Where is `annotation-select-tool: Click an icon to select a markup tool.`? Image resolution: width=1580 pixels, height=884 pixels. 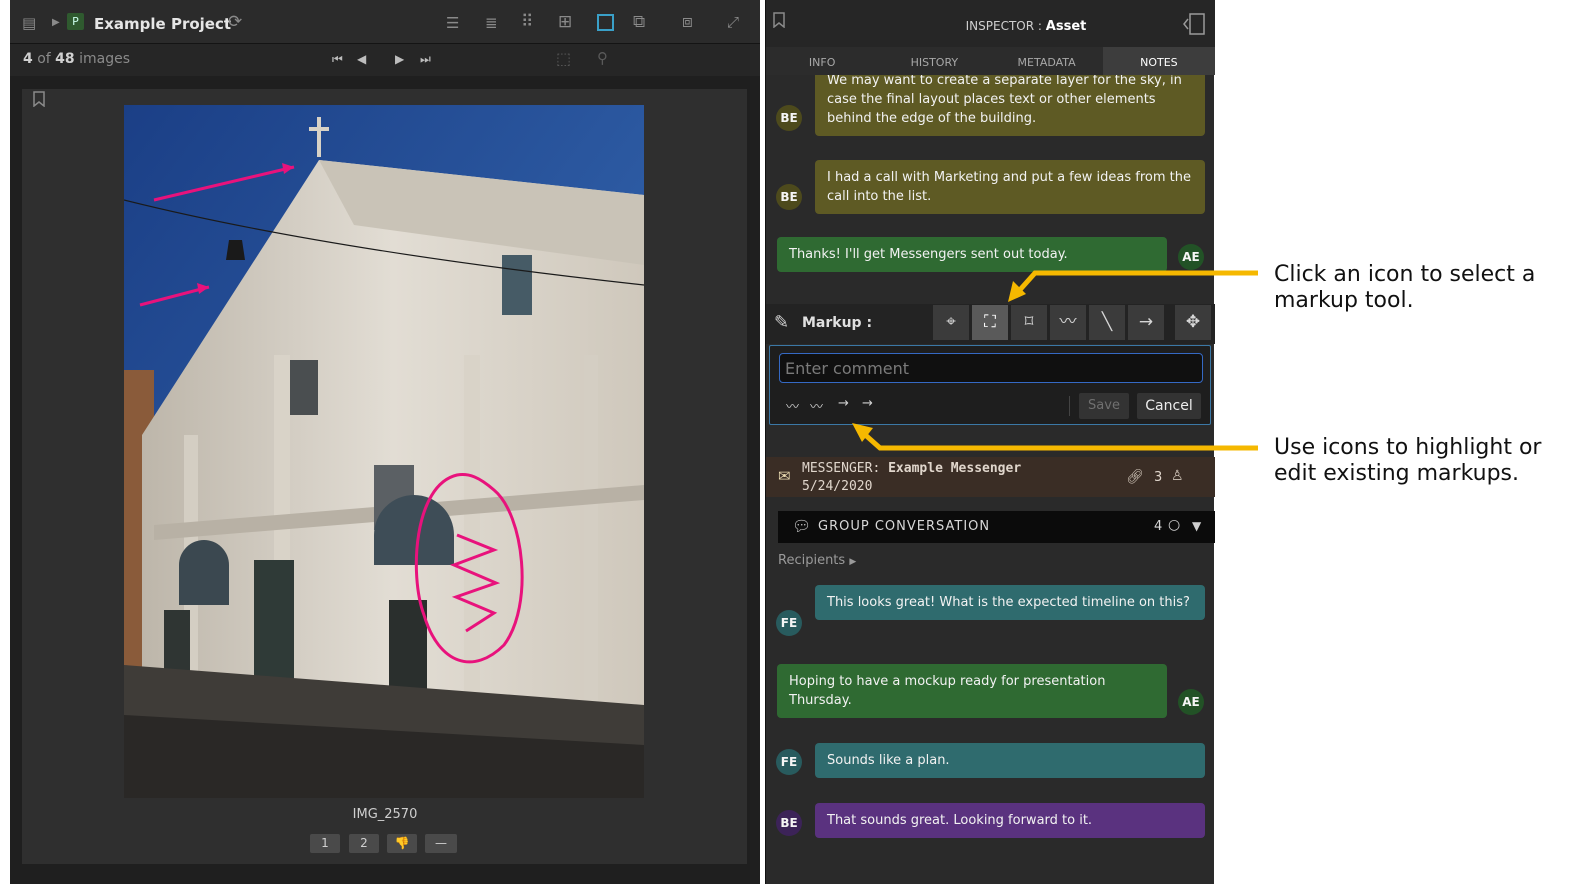
annotation-select-tool: Click an icon to select a markup tool. is located at coordinates (1405, 287).